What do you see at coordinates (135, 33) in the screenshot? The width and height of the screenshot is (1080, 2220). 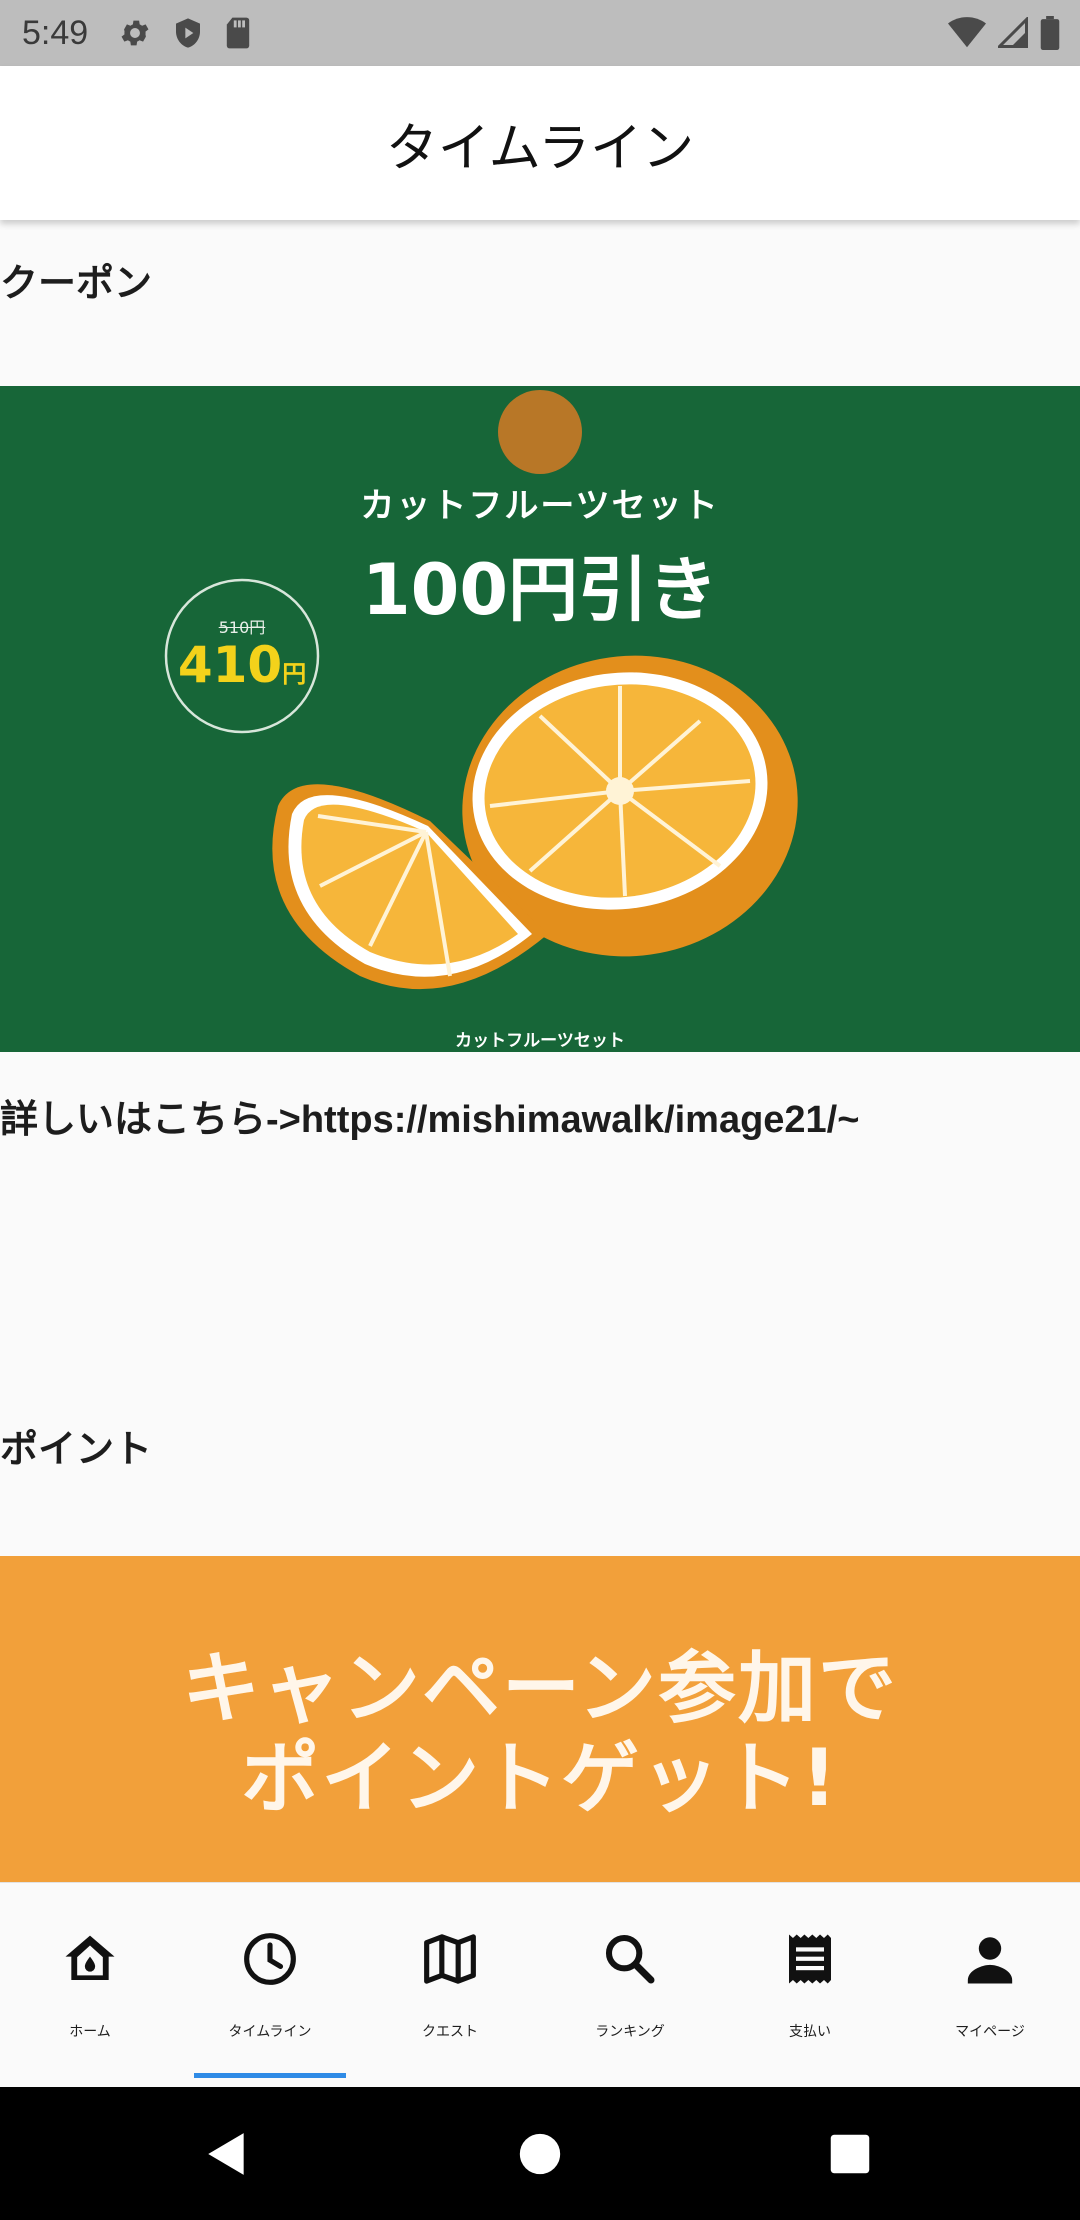 I see `settings-icon` at bounding box center [135, 33].